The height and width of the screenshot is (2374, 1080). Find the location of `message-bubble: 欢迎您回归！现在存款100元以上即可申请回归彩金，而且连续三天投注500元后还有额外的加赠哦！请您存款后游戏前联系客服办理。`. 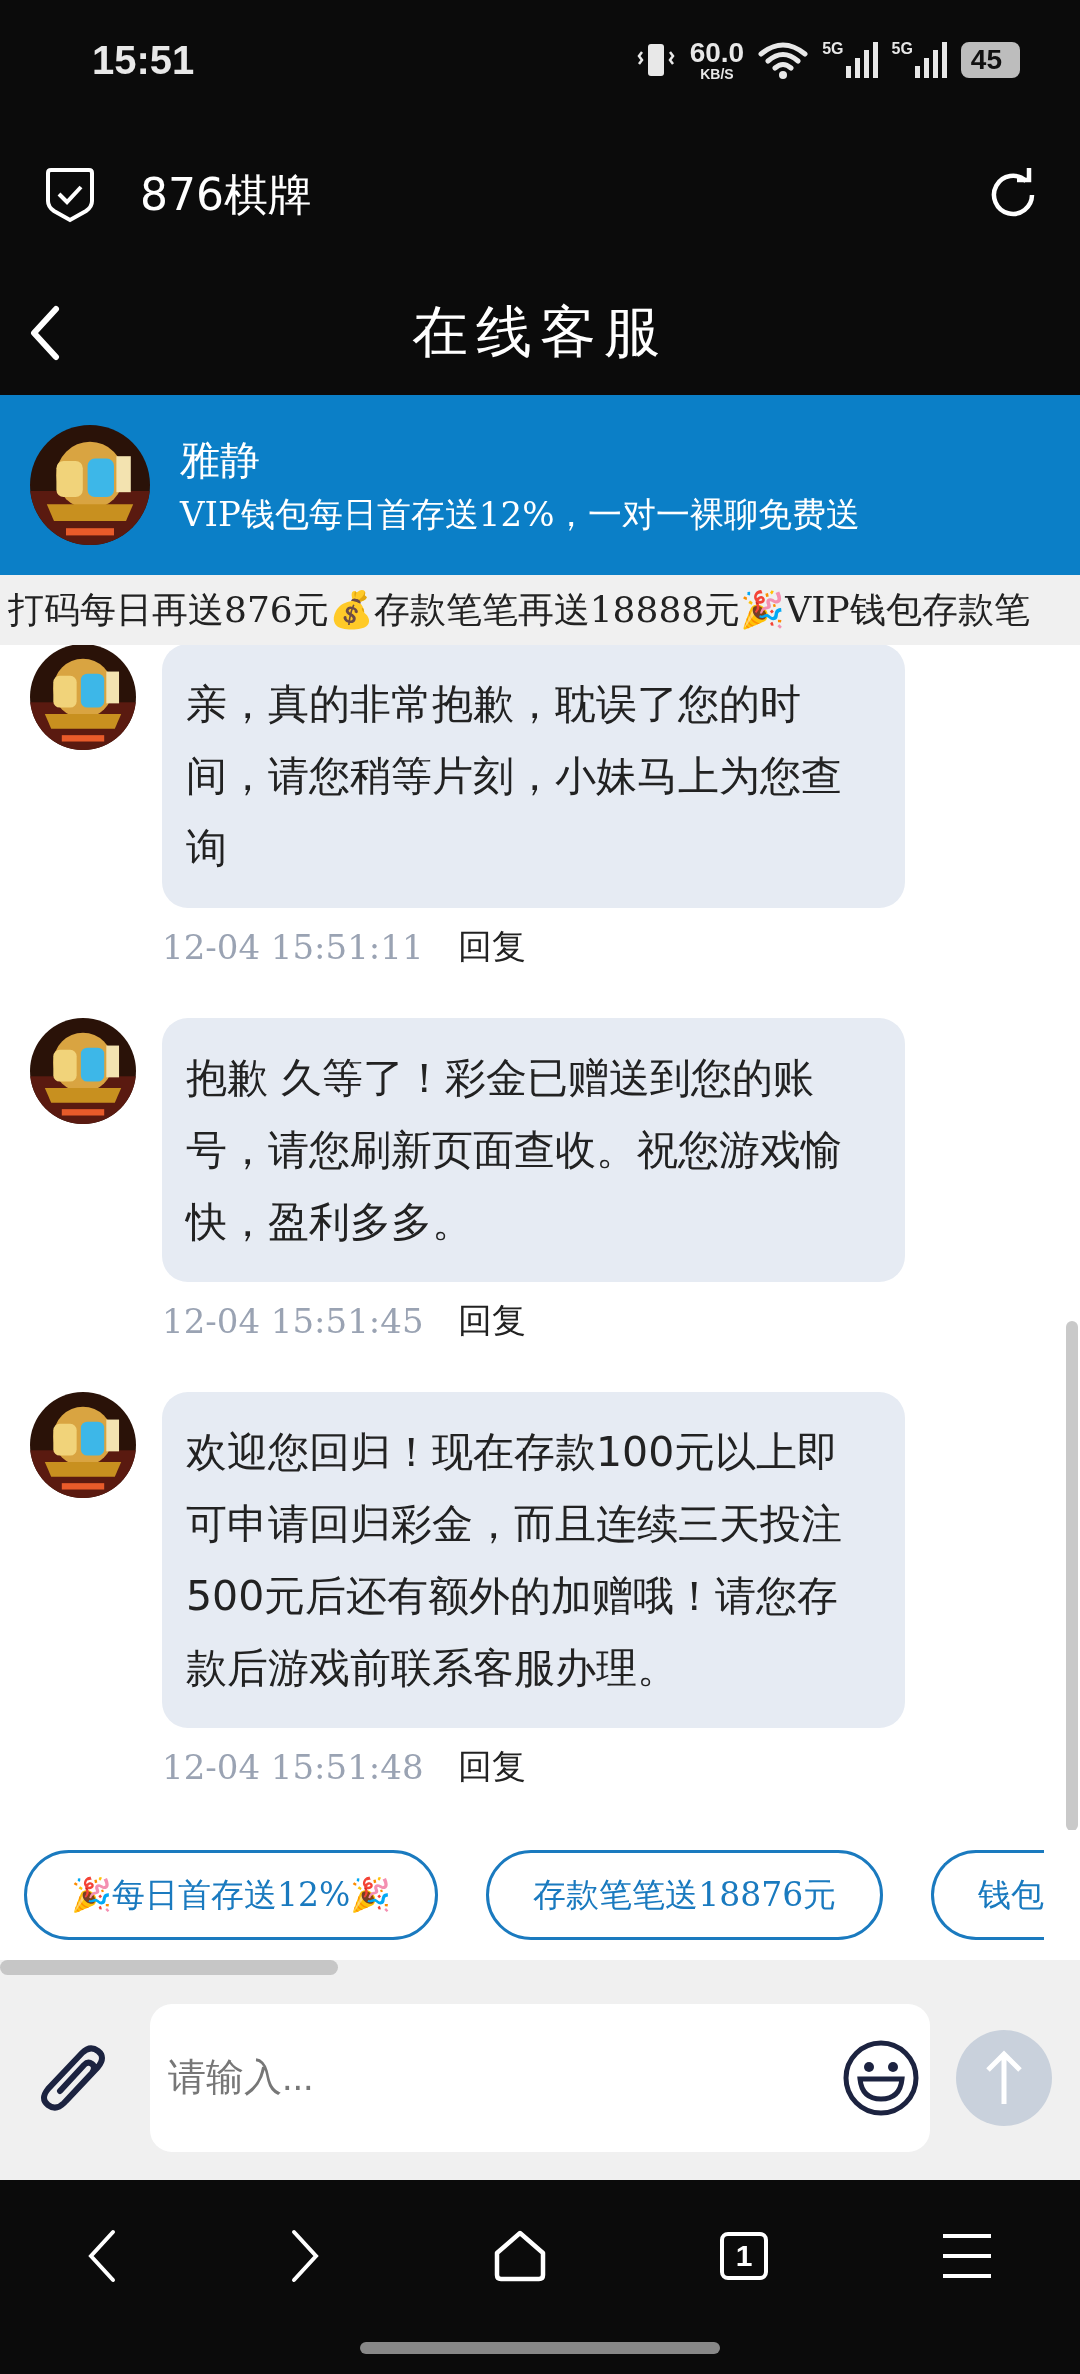

message-bubble: 欢迎您回归！现在存款100元以上即可申请回归彩金，而且连续三天投注500元后还有额外的加赠哦！请您存款后游戏前联系客服办理。 is located at coordinates (533, 1560).